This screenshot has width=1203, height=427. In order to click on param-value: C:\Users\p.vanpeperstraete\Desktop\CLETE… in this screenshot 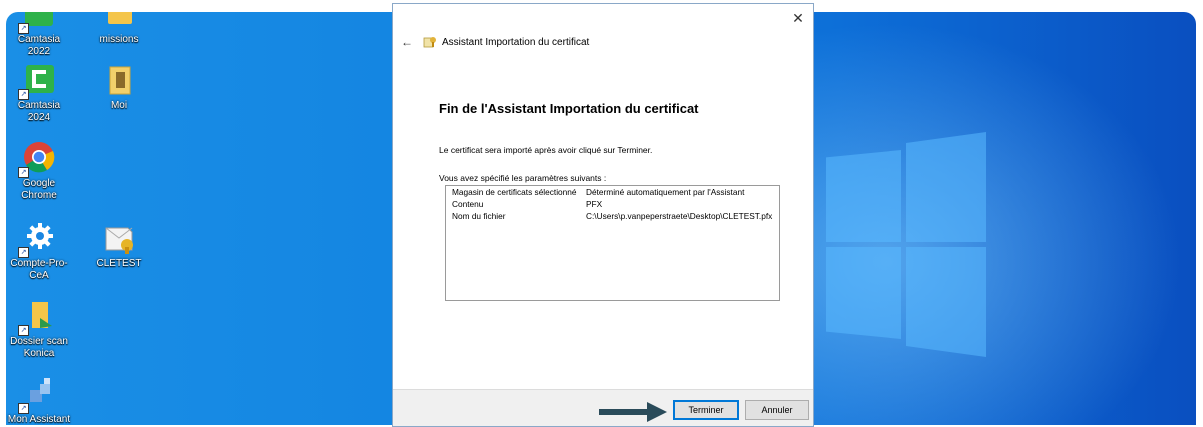, I will do `click(679, 216)`.